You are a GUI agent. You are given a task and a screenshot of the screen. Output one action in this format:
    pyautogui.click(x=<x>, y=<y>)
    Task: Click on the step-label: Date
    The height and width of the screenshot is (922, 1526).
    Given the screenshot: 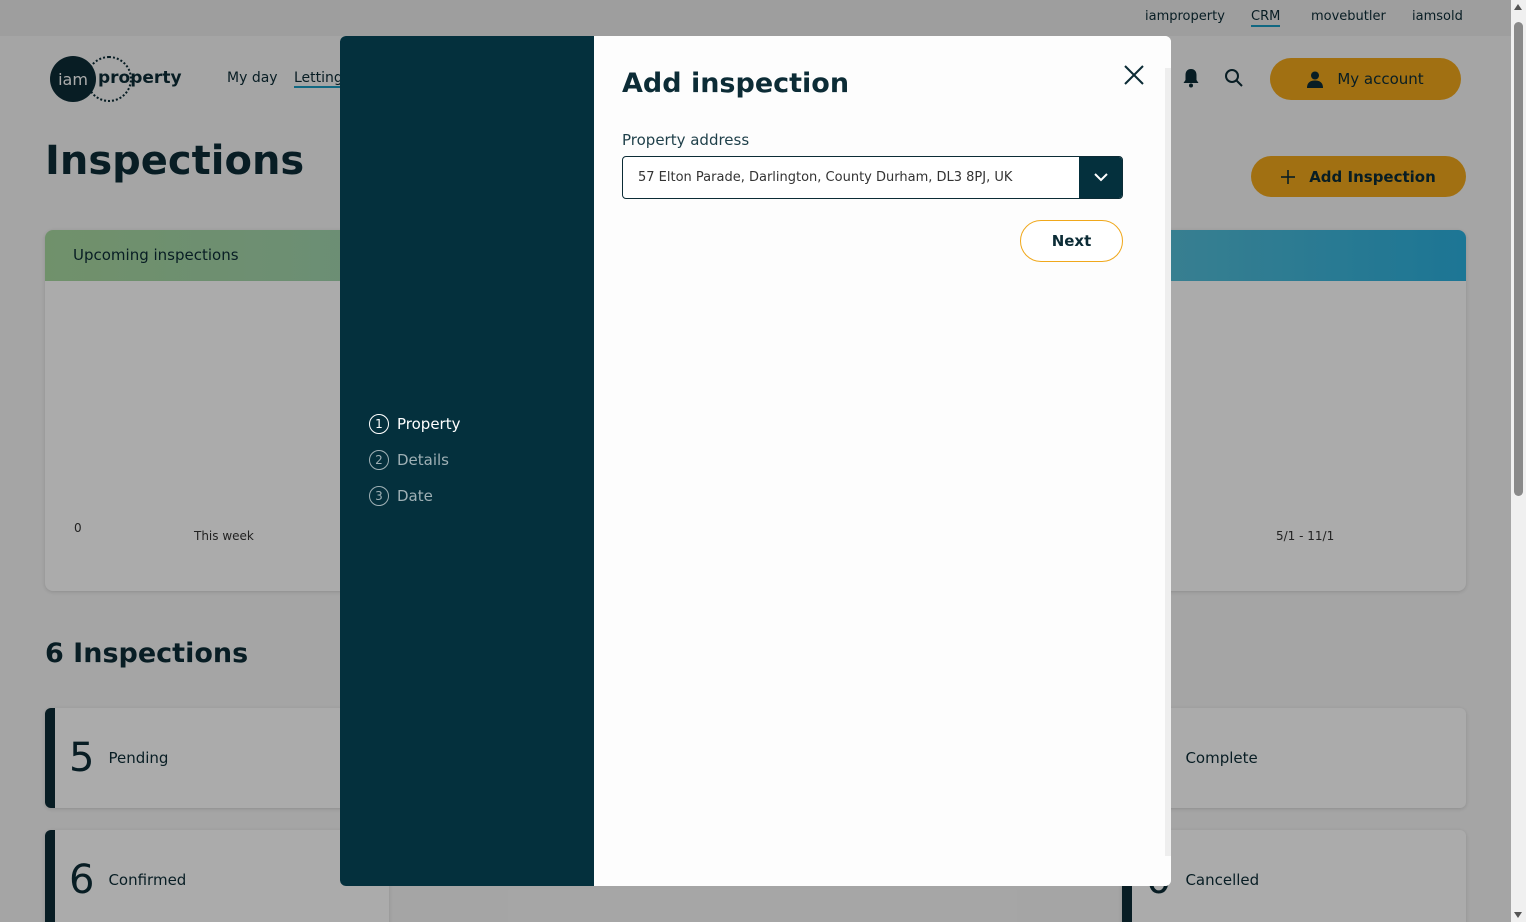 What is the action you would take?
    pyautogui.click(x=415, y=496)
    